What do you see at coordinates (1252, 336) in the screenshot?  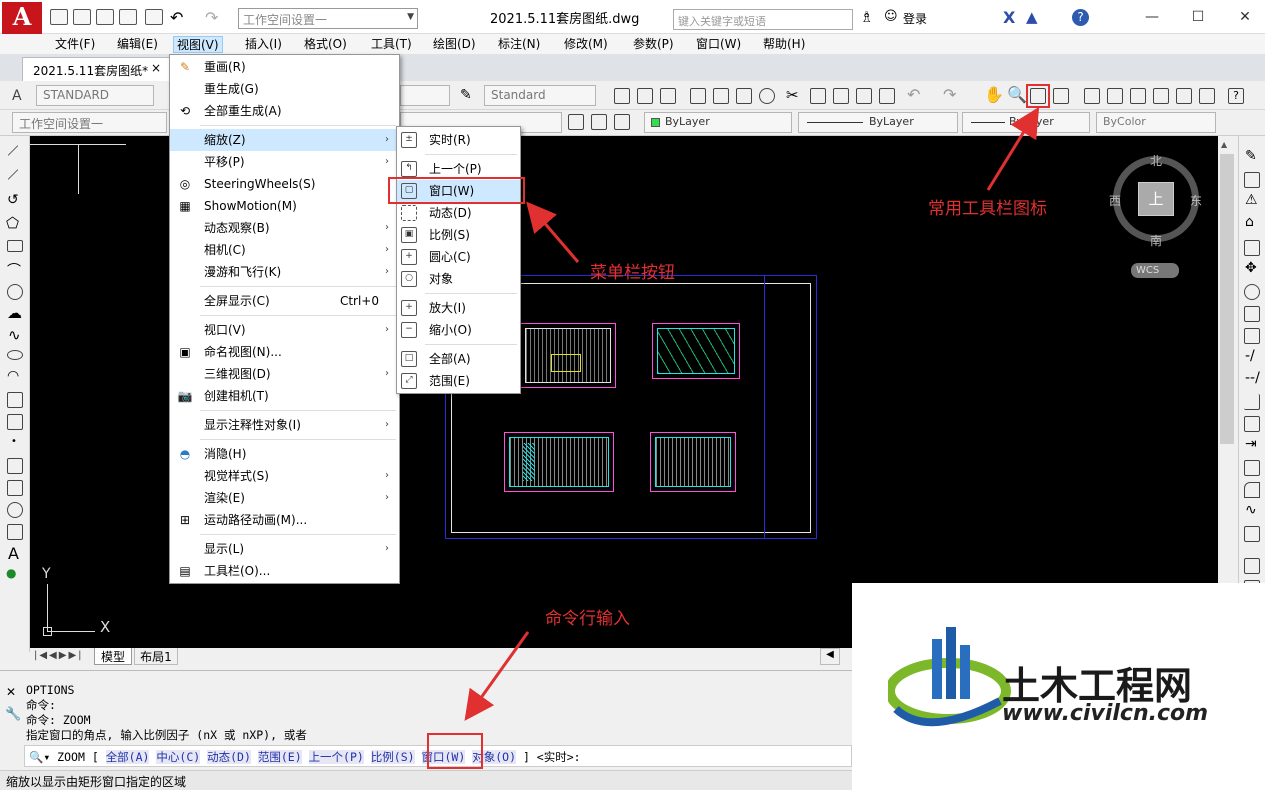 I see `stretch-icon` at bounding box center [1252, 336].